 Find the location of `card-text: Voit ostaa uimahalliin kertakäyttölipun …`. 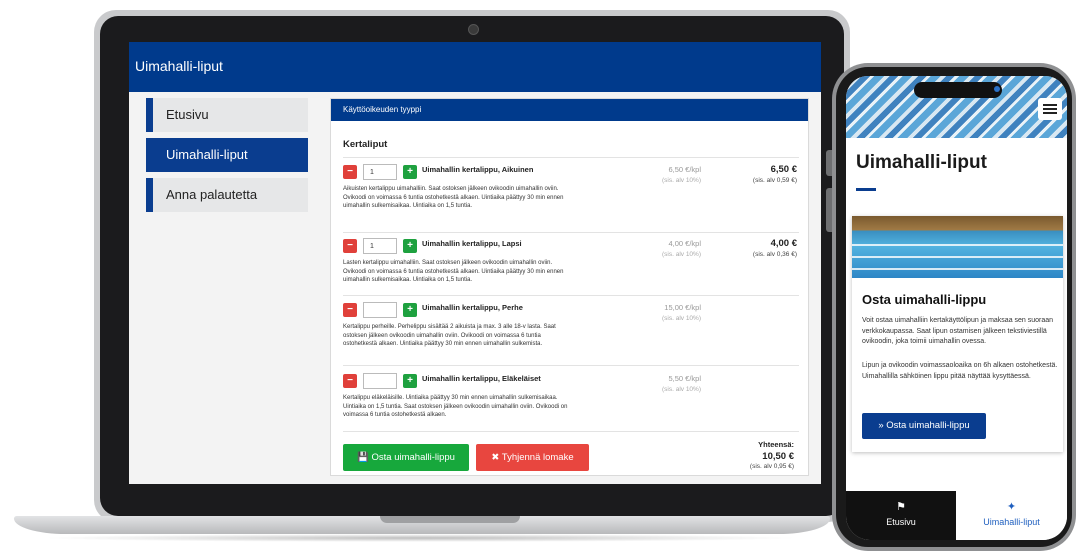

card-text: Voit ostaa uimahalliin kertakäyttölipun … is located at coordinates (958, 331).